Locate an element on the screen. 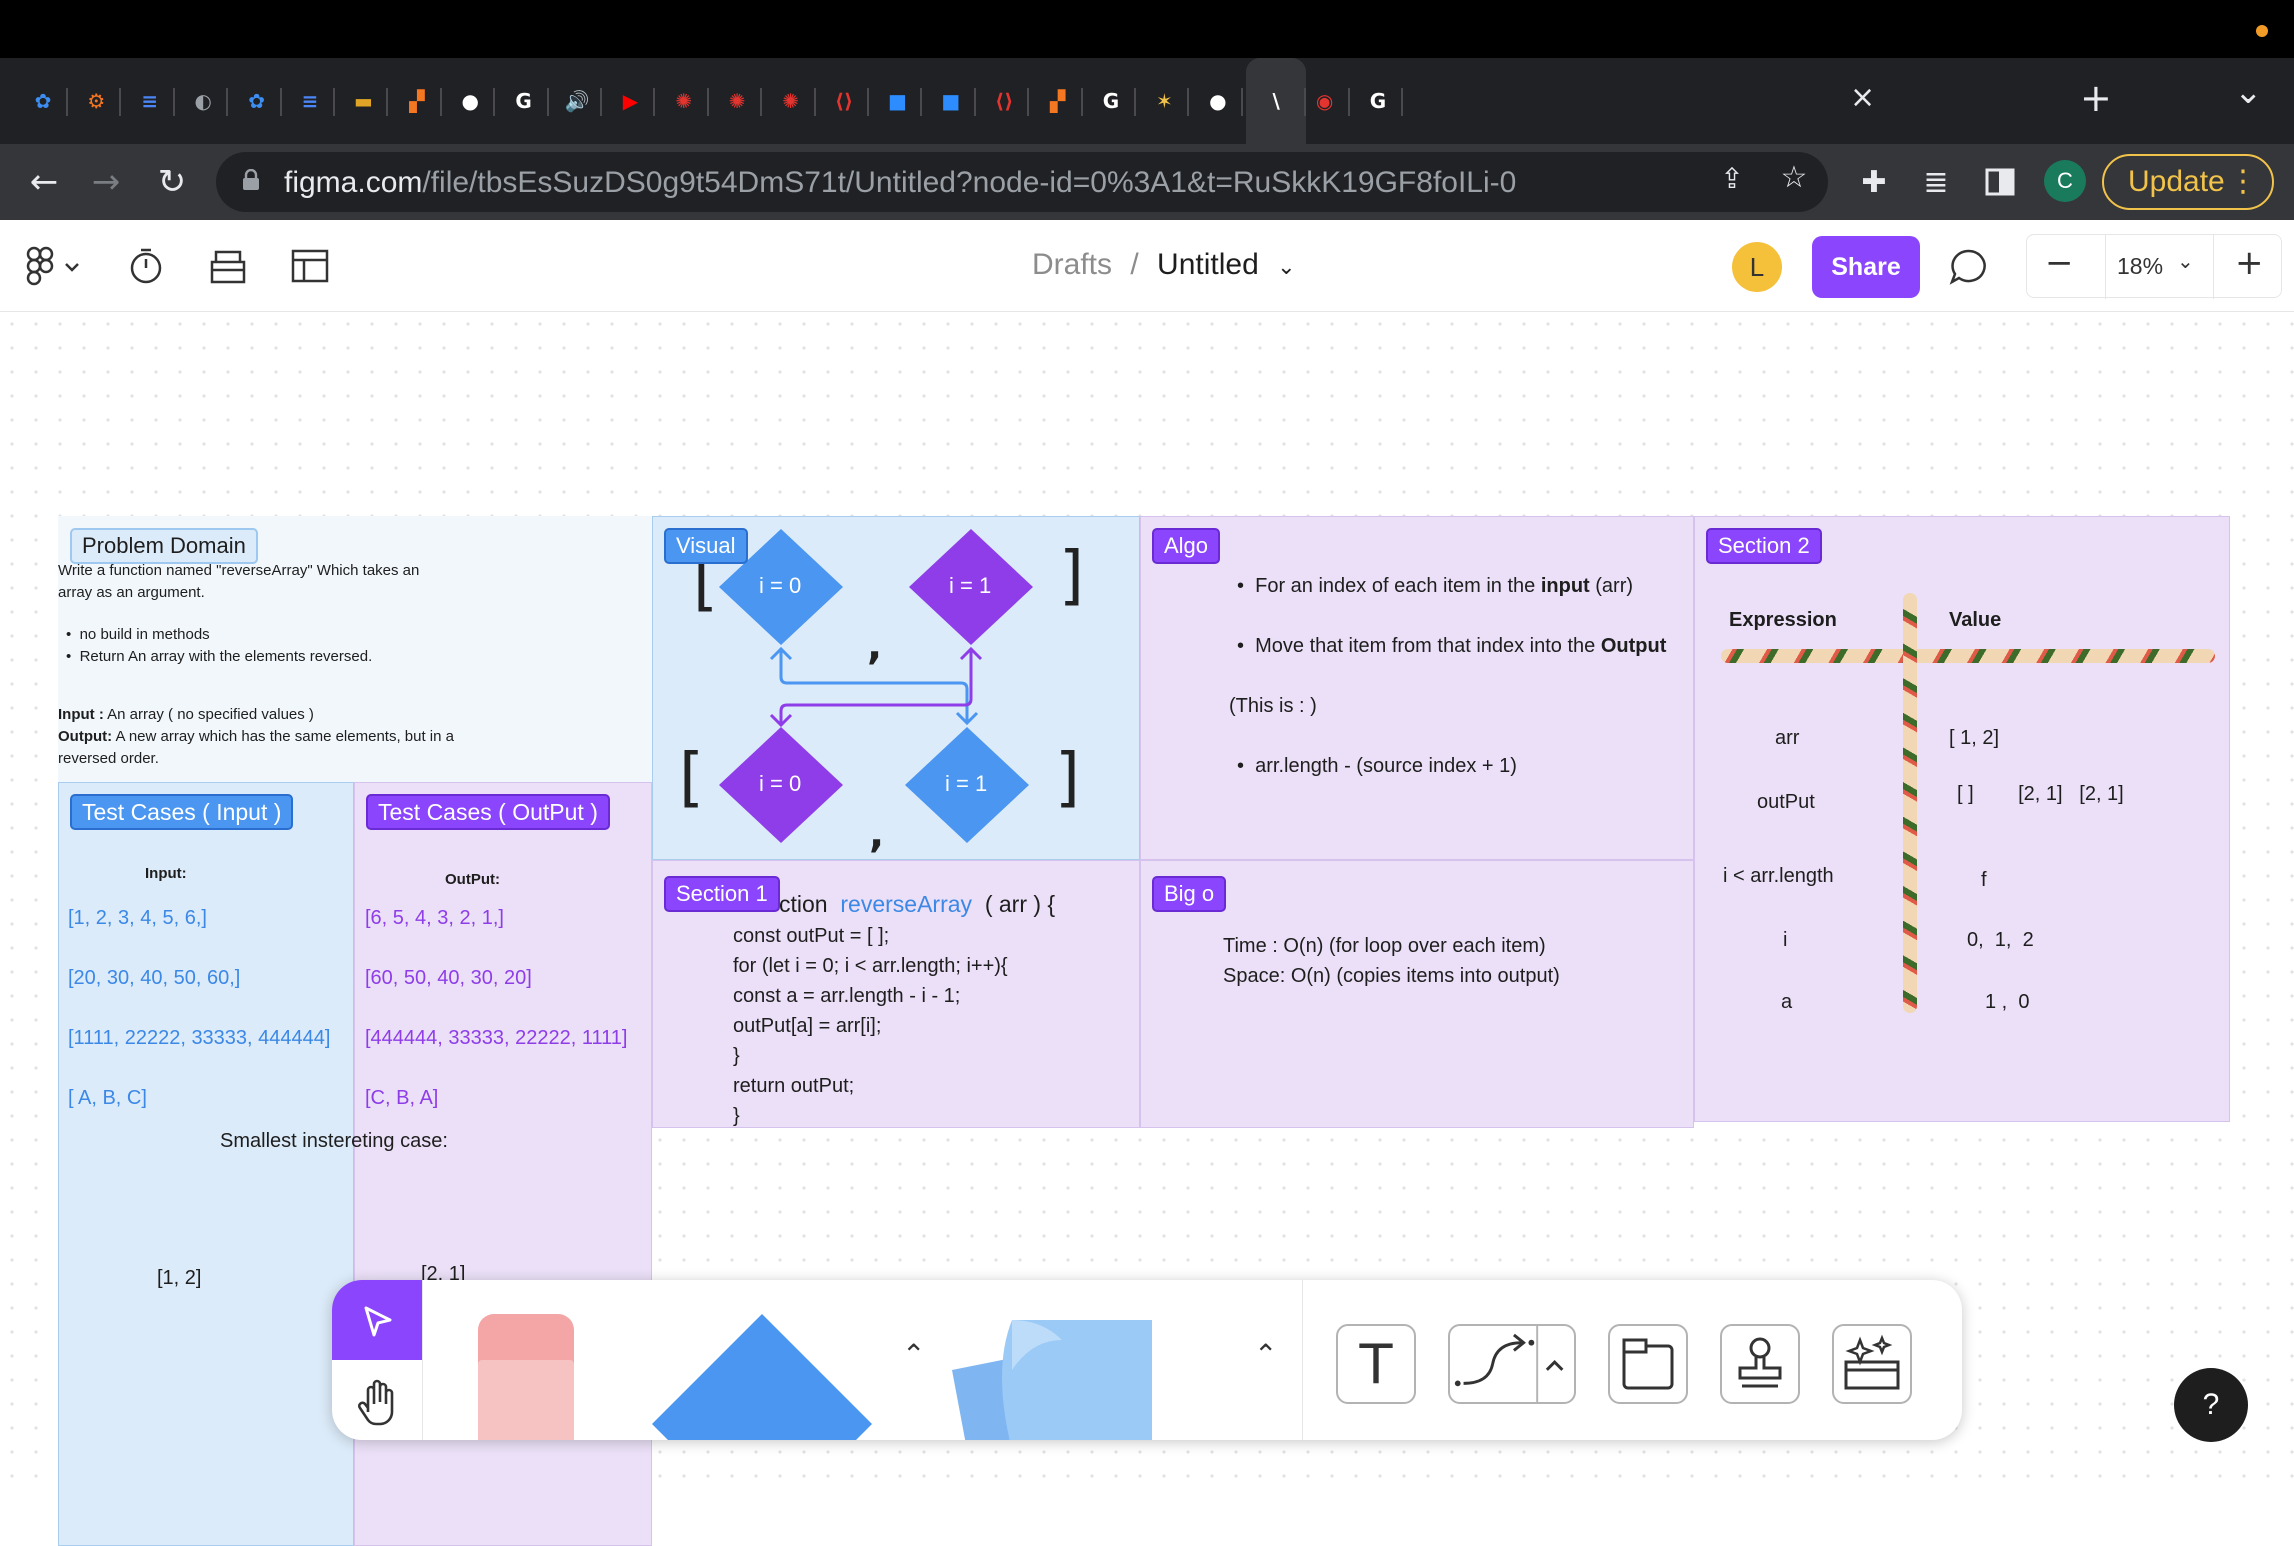 The image size is (2294, 1546). kebab-menu-icon: ⋮ is located at coordinates (2243, 181).